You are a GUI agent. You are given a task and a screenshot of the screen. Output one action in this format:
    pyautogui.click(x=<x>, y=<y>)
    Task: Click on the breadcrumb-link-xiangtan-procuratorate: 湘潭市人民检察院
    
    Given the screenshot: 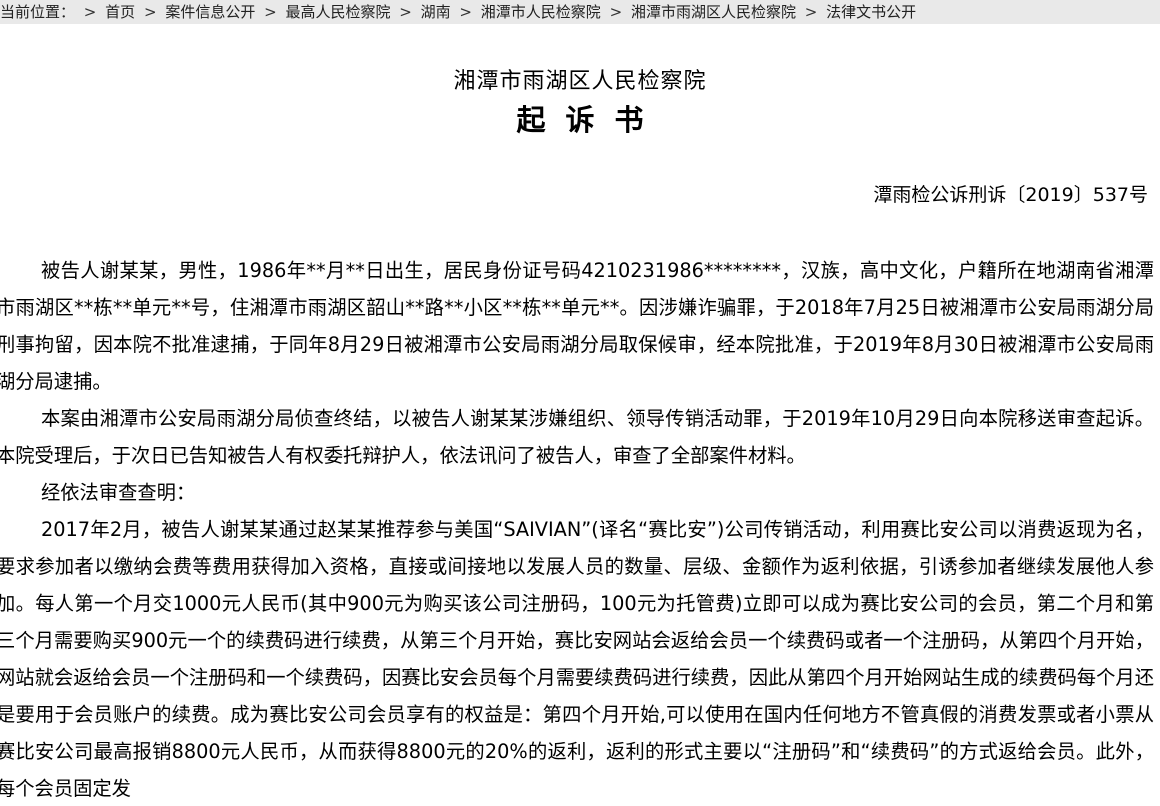 What is the action you would take?
    pyautogui.click(x=541, y=12)
    